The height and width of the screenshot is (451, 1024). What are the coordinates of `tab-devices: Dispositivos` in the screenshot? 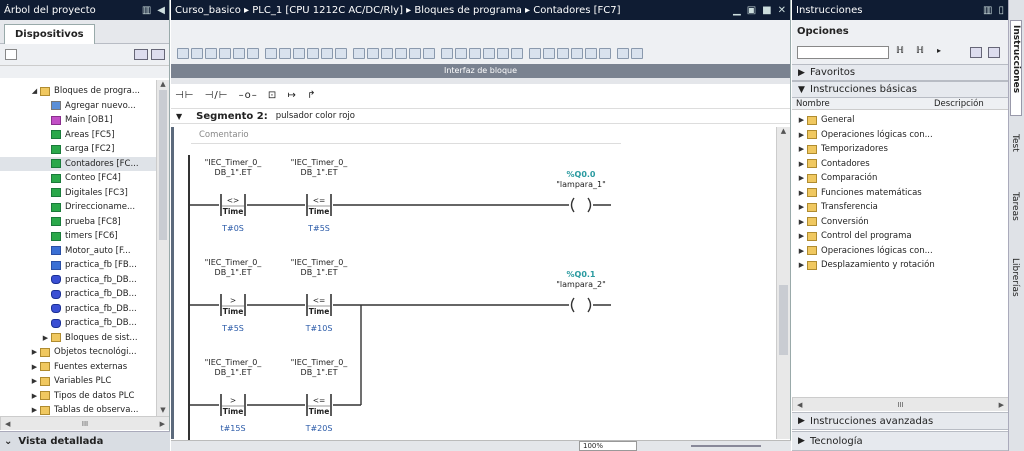 It's located at (49, 34).